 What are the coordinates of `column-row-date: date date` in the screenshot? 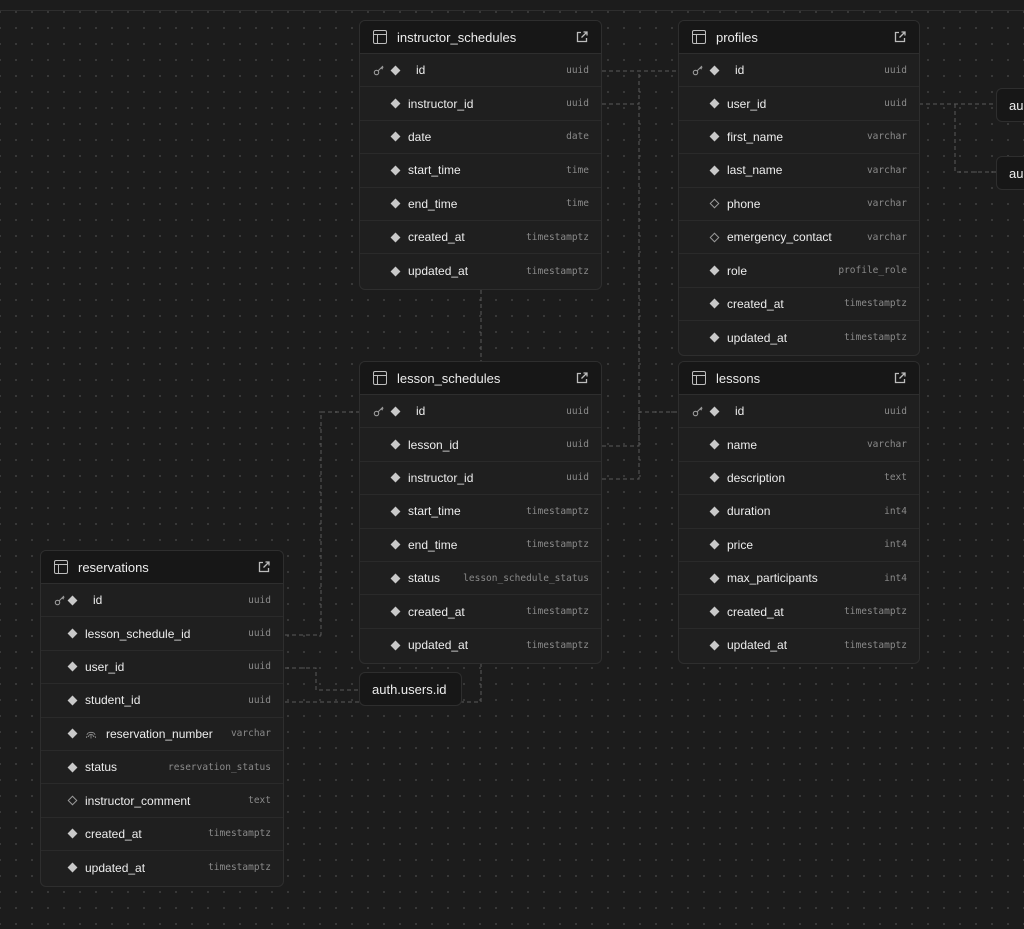 It's located at (480, 138).